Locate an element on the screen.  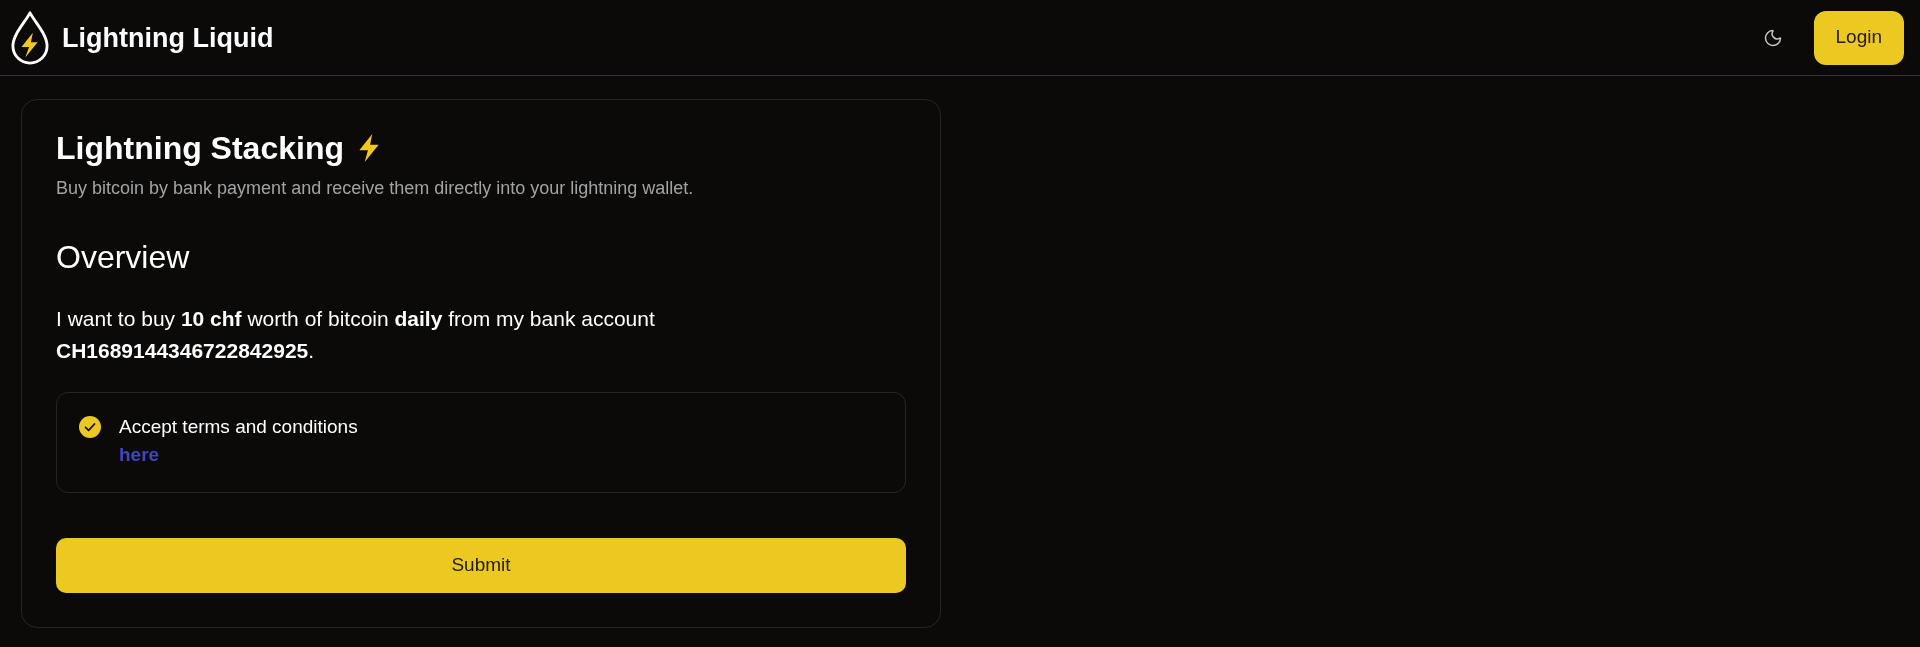
brand-title: Lightning Liquid is located at coordinates (168, 38).